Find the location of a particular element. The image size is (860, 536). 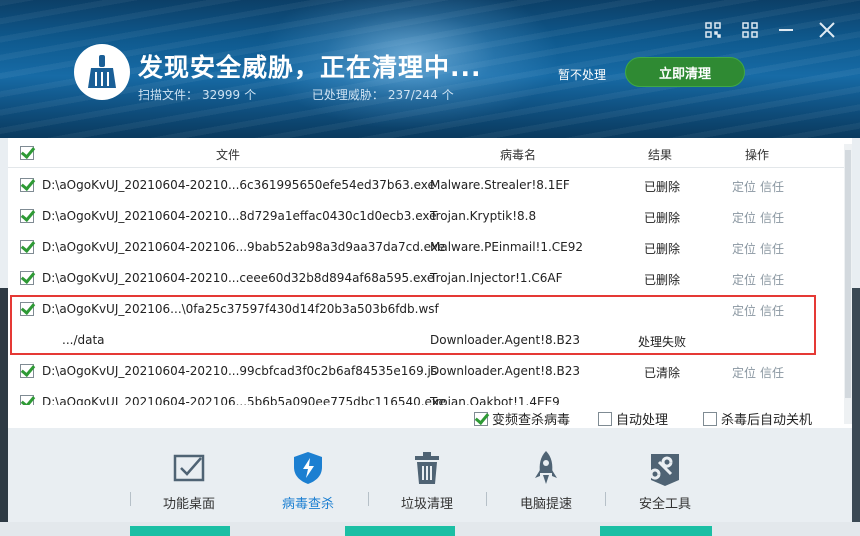

virus-name: Downloader.Agent!8.B23 is located at coordinates (505, 371).